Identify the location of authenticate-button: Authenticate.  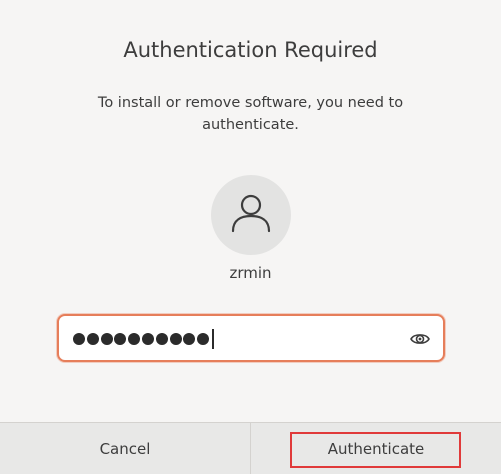
(376, 448).